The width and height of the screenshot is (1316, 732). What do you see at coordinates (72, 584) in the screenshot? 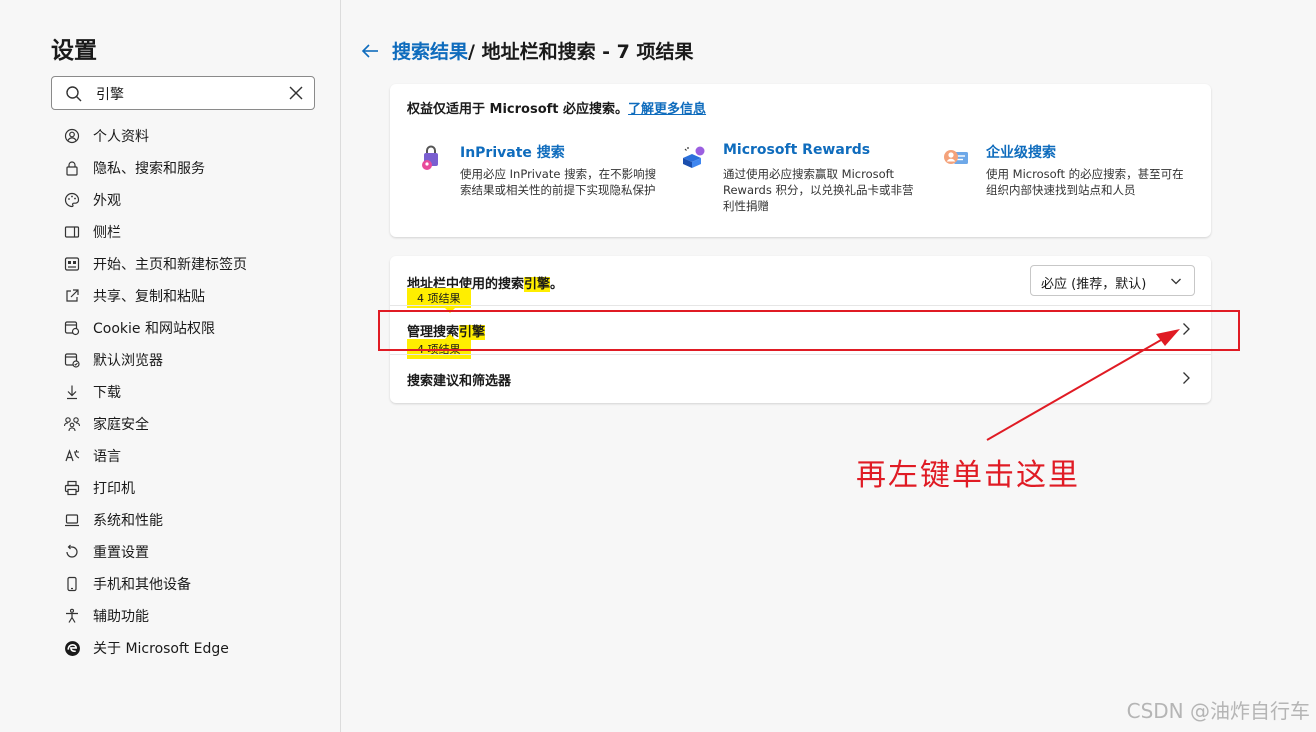
I see `phone-icon` at bounding box center [72, 584].